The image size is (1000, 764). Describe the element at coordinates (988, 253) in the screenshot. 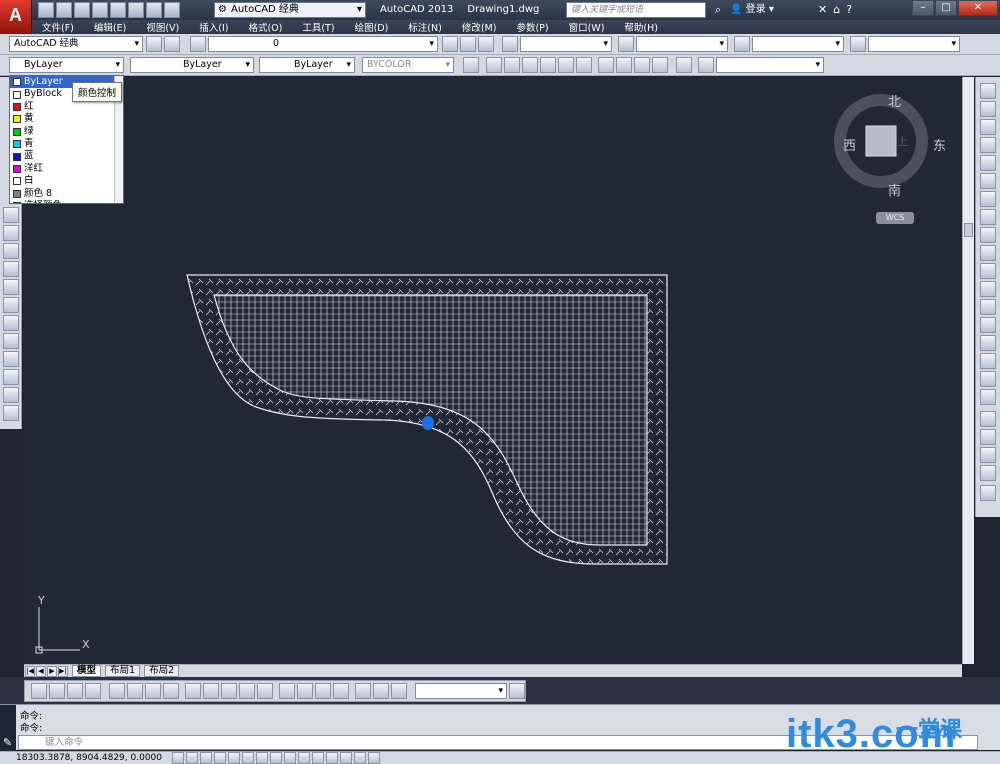

I see `trim-icon` at that location.